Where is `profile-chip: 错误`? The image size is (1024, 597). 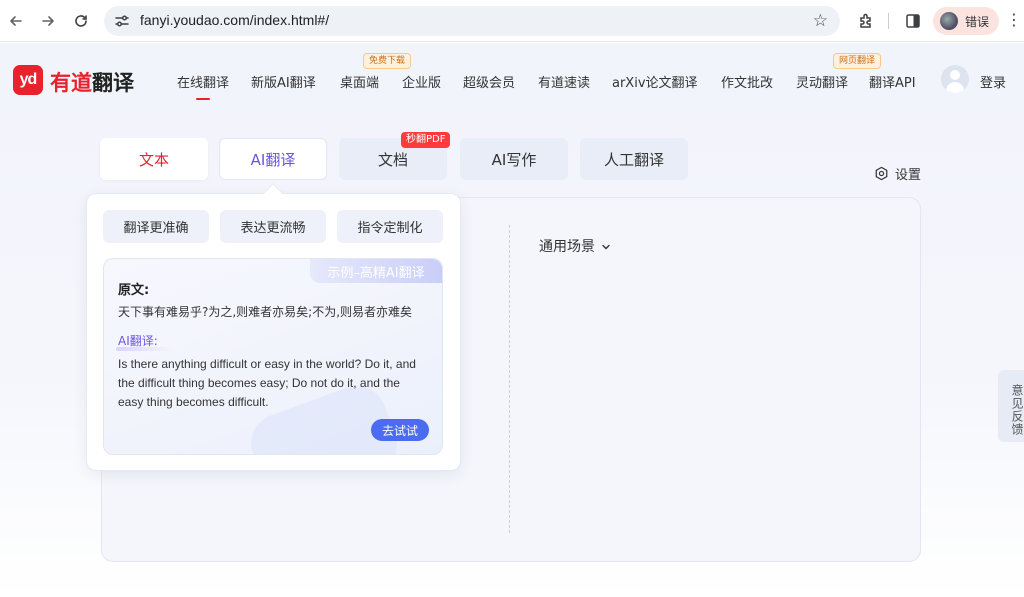 profile-chip: 错误 is located at coordinates (966, 21).